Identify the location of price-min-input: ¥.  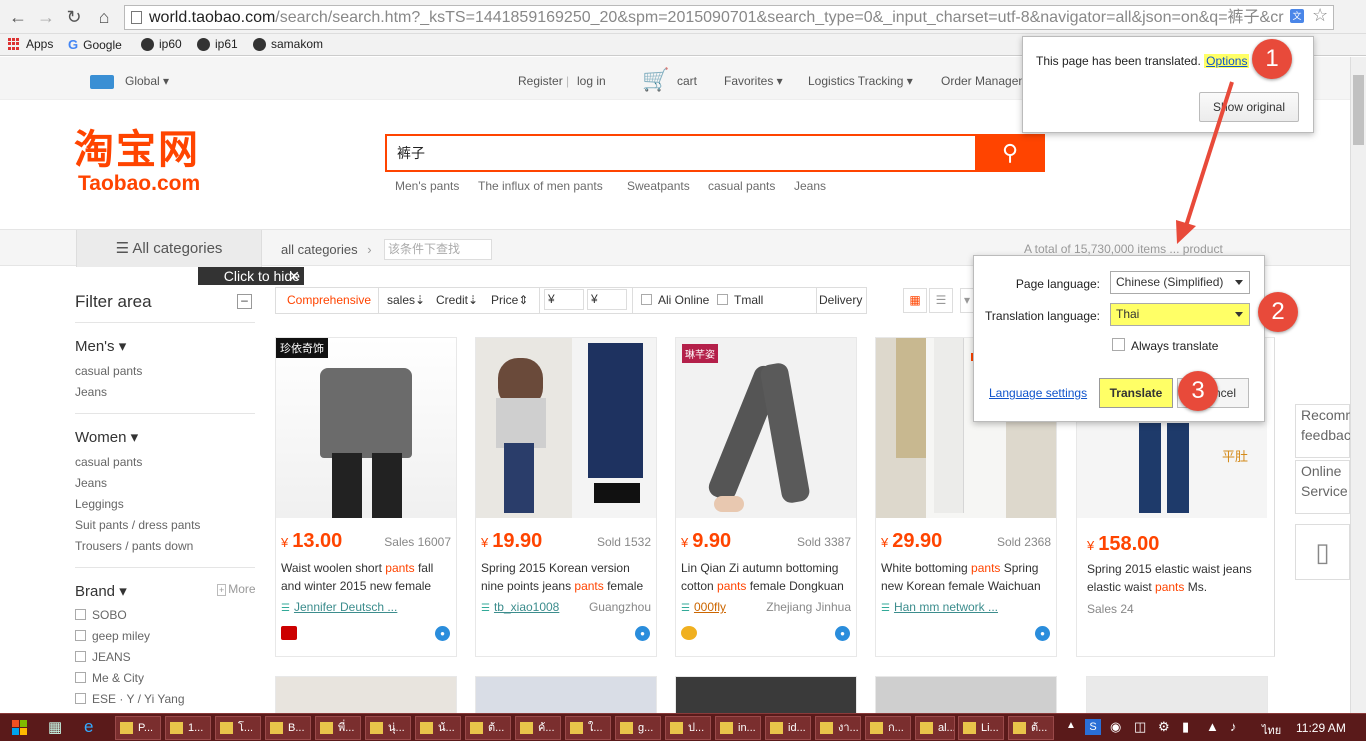
(564, 299).